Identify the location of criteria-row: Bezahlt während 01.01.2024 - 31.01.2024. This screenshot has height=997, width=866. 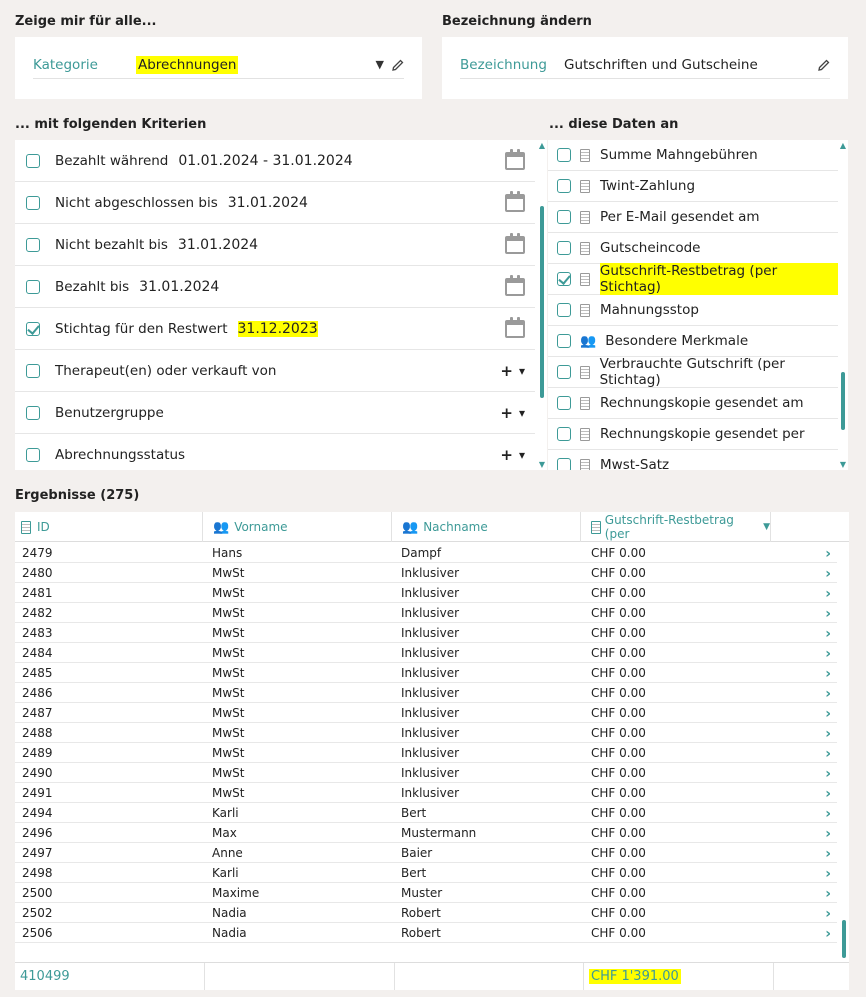
(275, 161).